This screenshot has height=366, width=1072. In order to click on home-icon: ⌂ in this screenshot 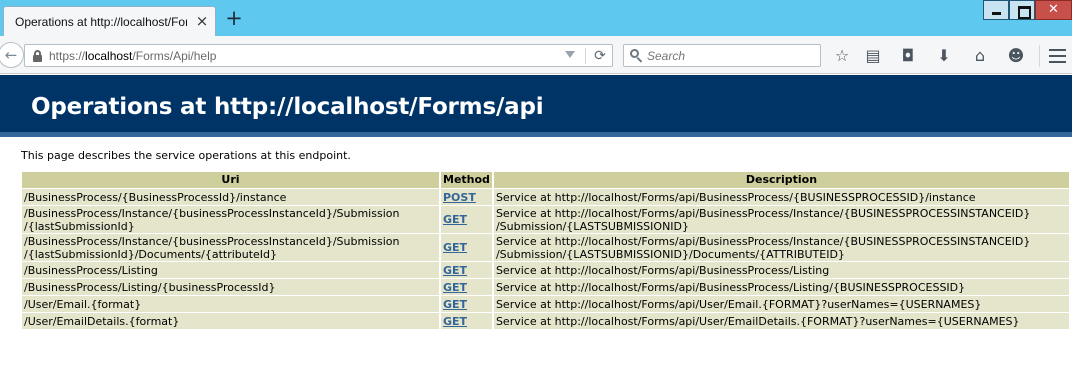, I will do `click(980, 56)`.